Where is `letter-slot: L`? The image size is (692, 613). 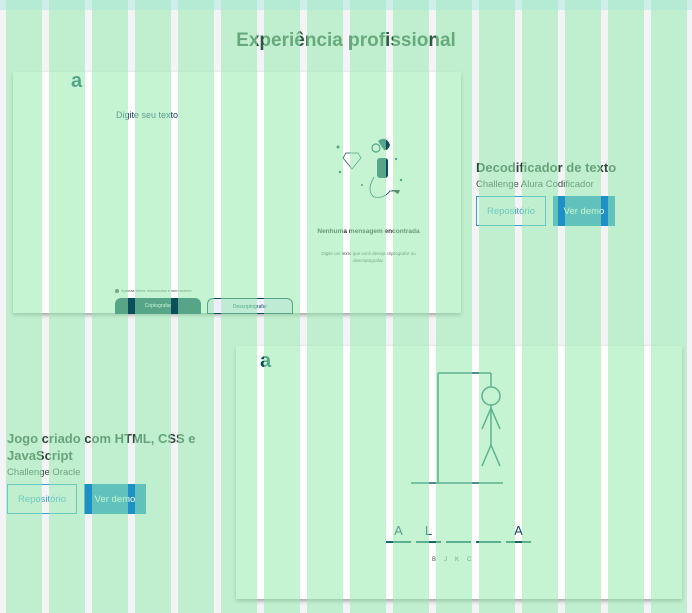
letter-slot: L is located at coordinates (428, 532).